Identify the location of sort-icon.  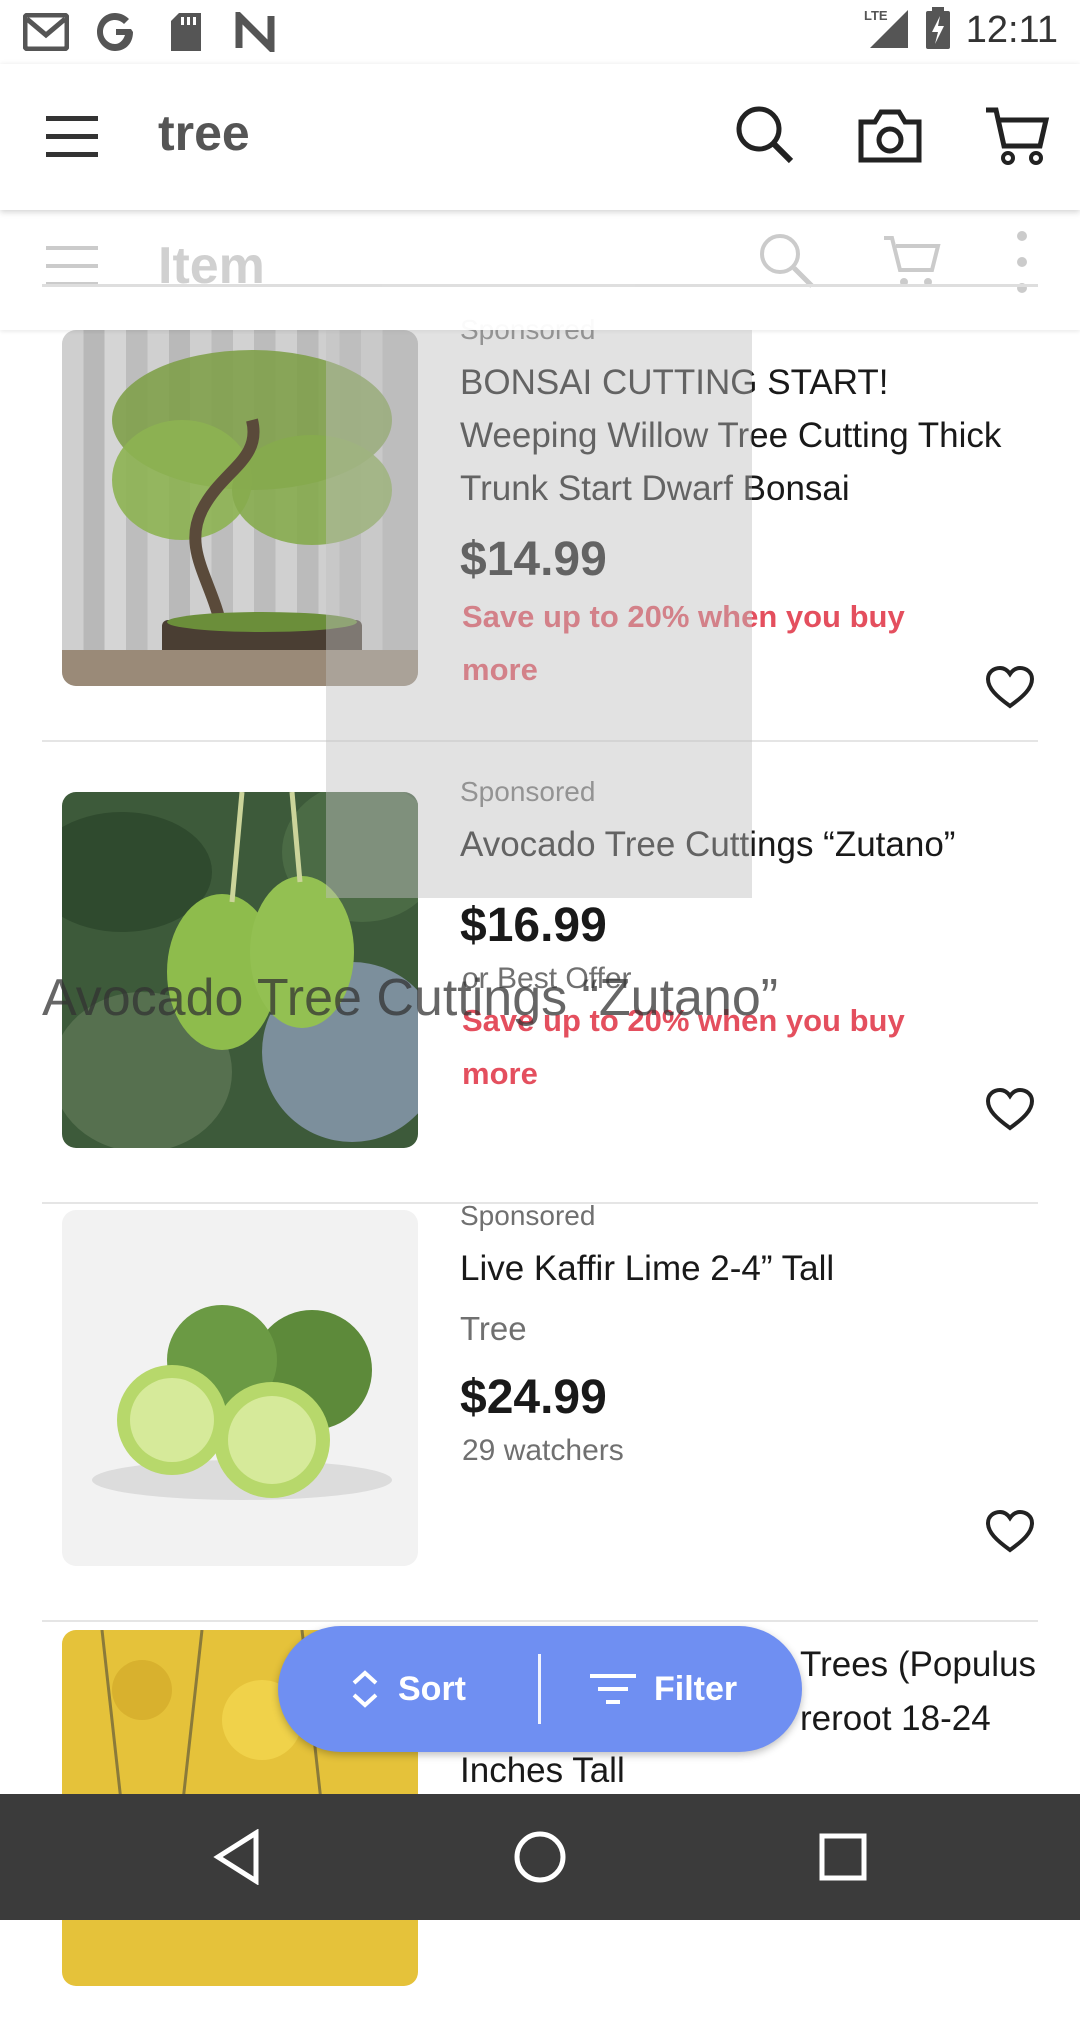
(365, 1689).